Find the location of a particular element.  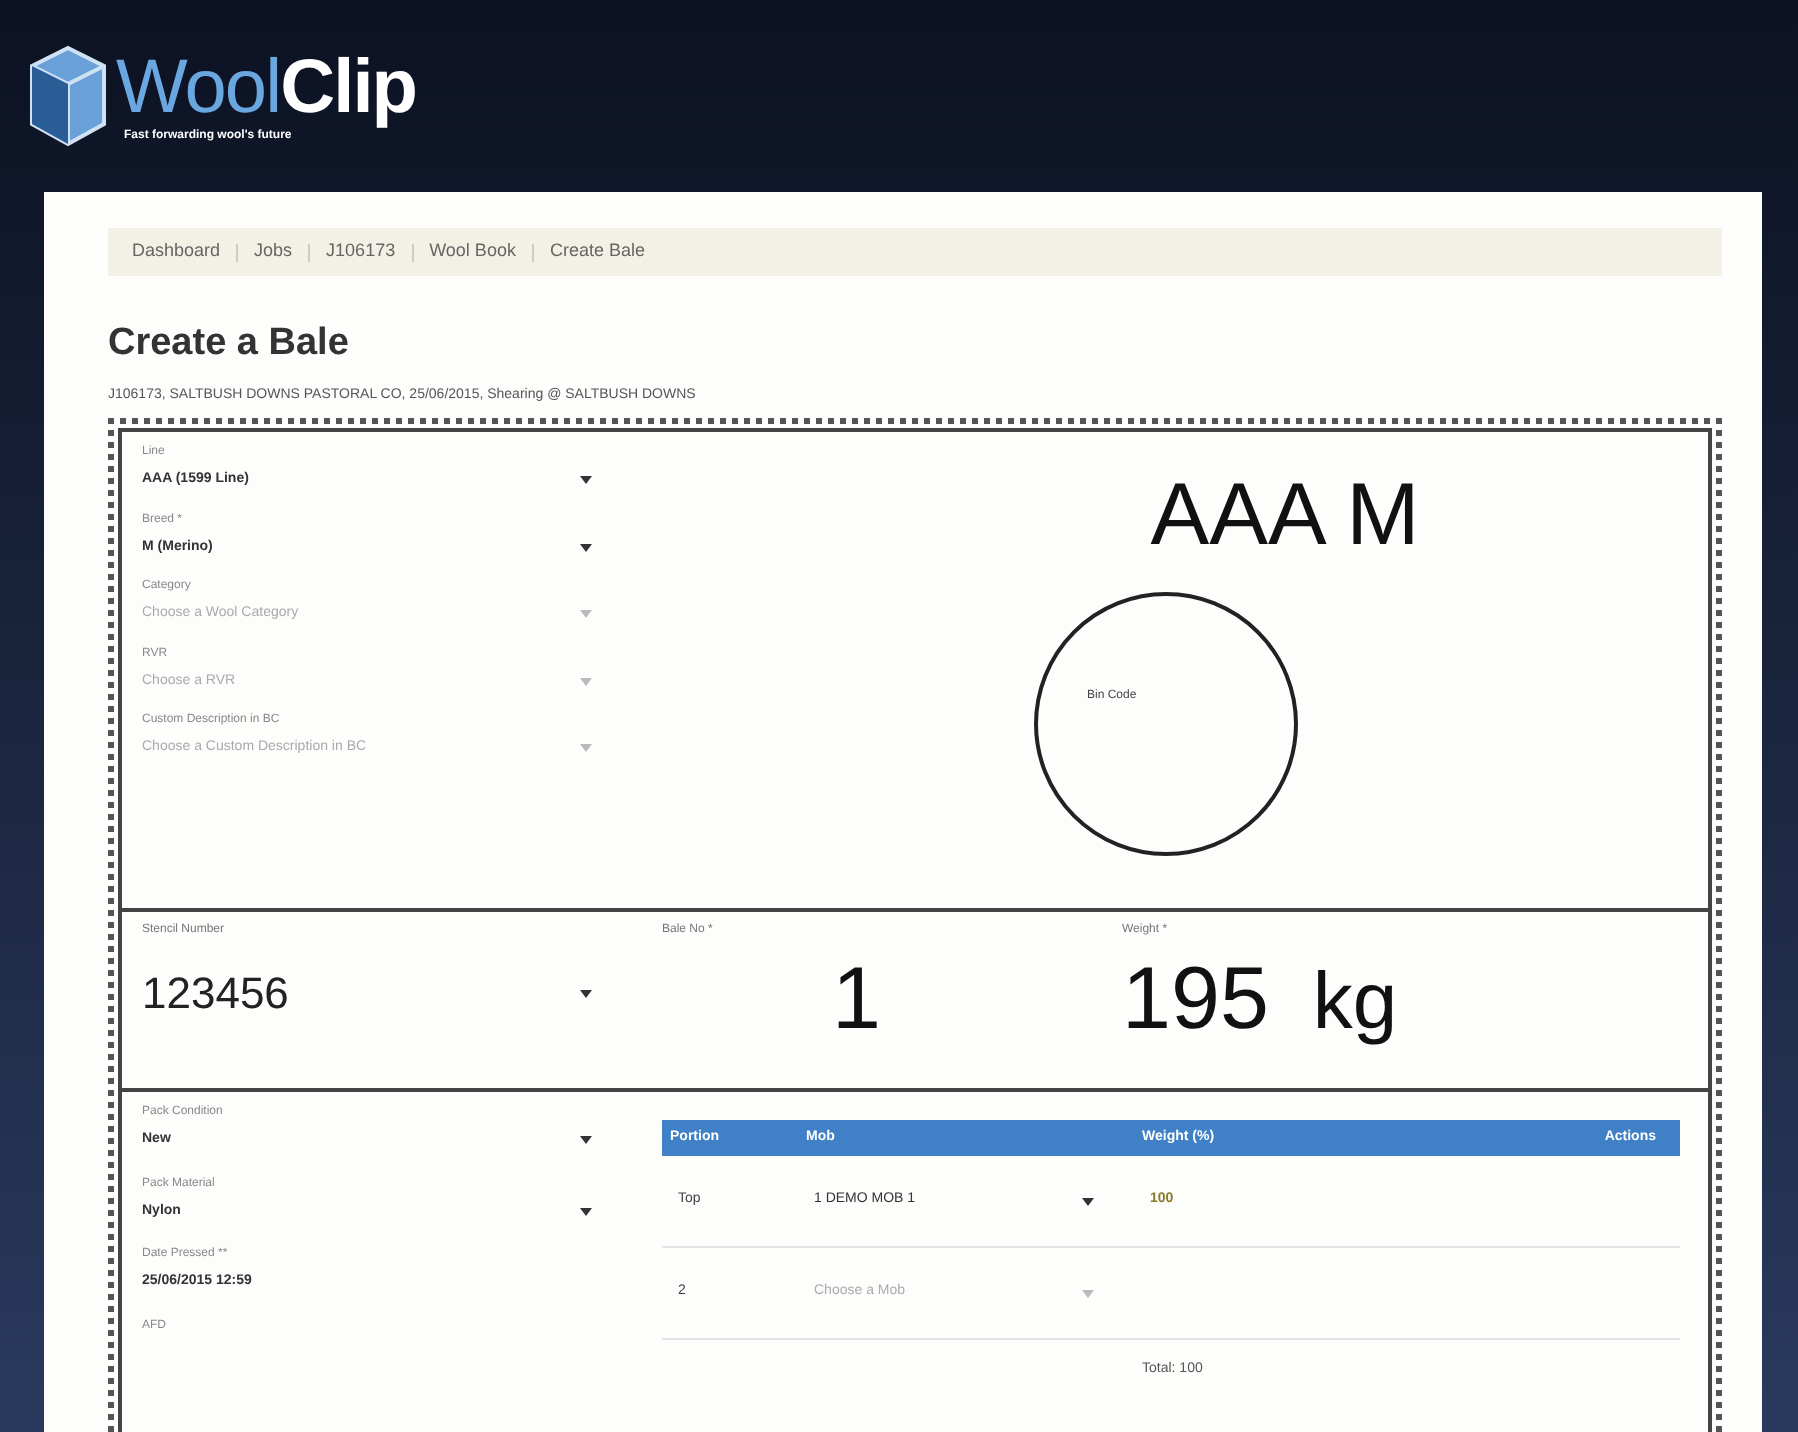

cube-logo-icon is located at coordinates (68, 96).